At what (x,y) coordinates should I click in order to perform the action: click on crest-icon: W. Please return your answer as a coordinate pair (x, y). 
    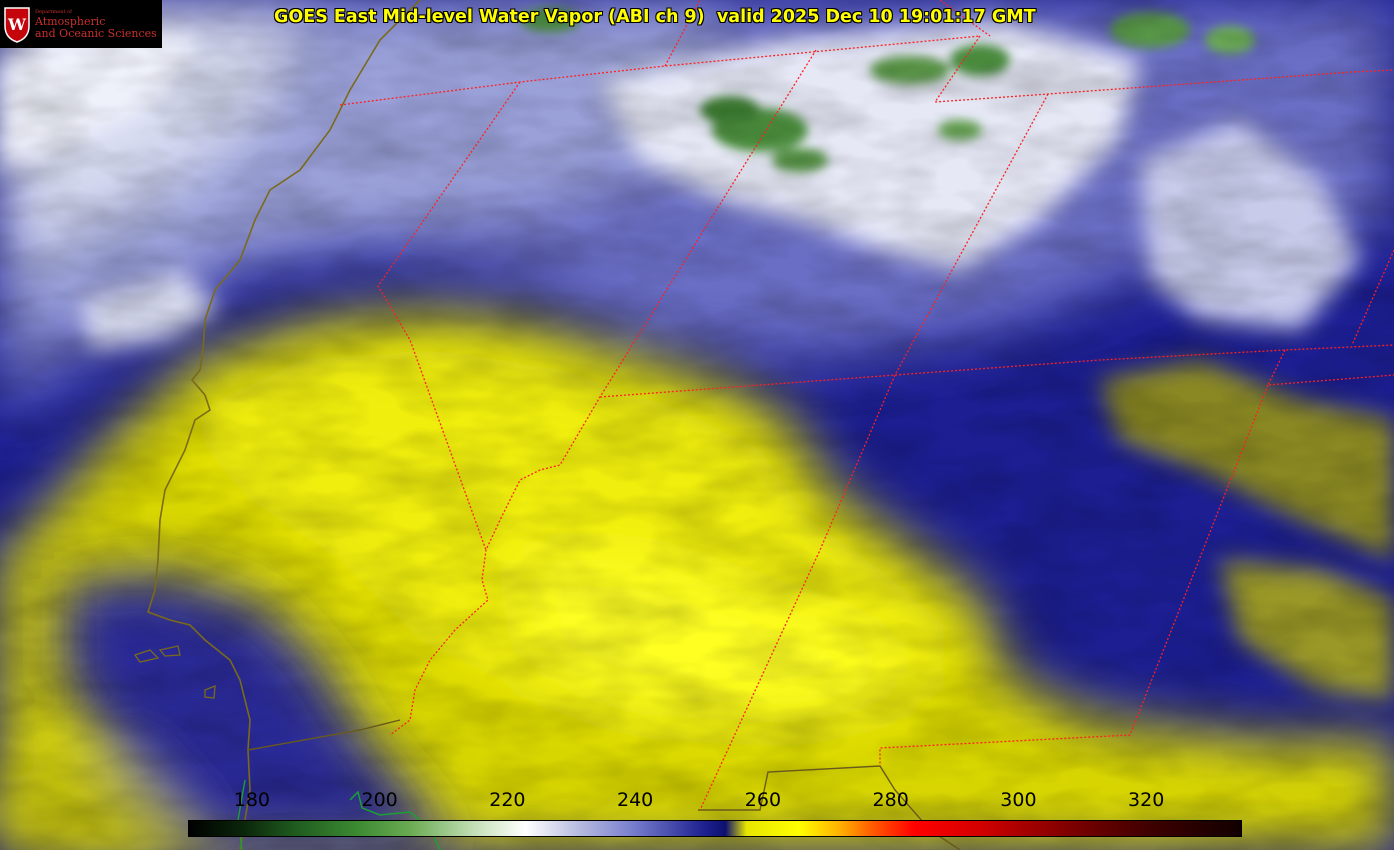
    Looking at the image, I should click on (17, 25).